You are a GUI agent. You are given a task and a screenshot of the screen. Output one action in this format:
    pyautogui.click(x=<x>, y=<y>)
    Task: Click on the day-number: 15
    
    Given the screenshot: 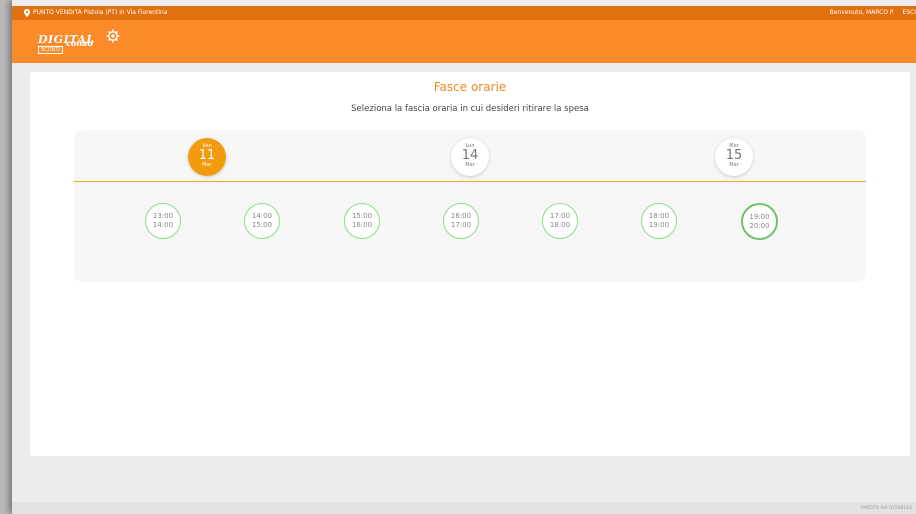 What is the action you would take?
    pyautogui.click(x=734, y=155)
    